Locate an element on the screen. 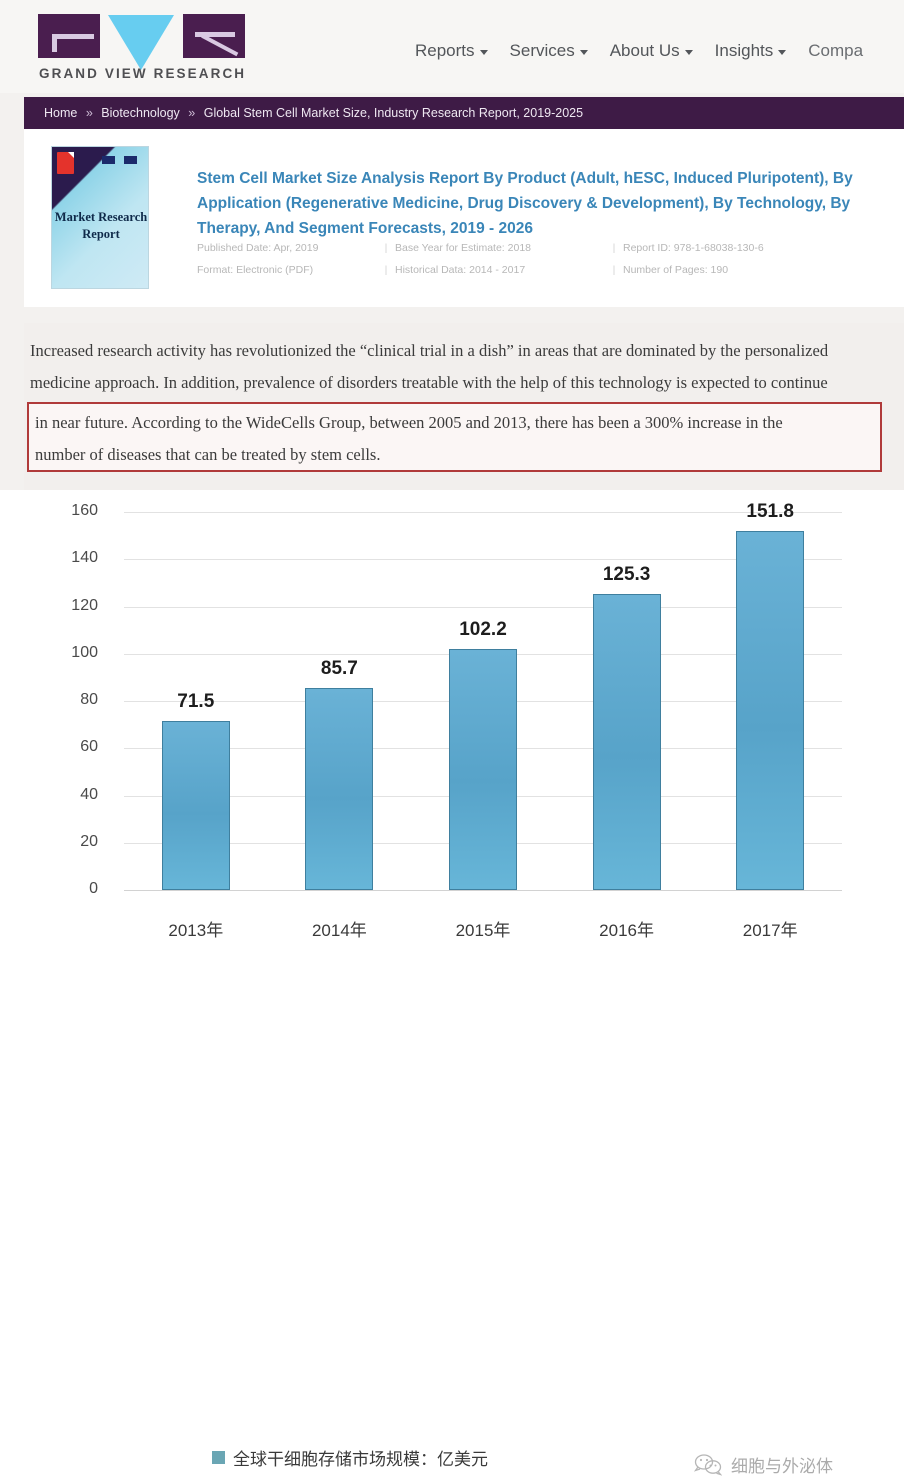 Image resolution: width=904 pixels, height=1477 pixels. report-cover-thumbnail: Market Research Report is located at coordinates (100, 217).